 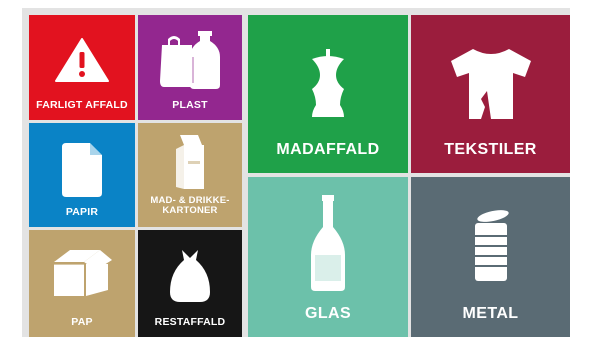 What do you see at coordinates (82, 212) in the screenshot?
I see `label-papir: PAPIR` at bounding box center [82, 212].